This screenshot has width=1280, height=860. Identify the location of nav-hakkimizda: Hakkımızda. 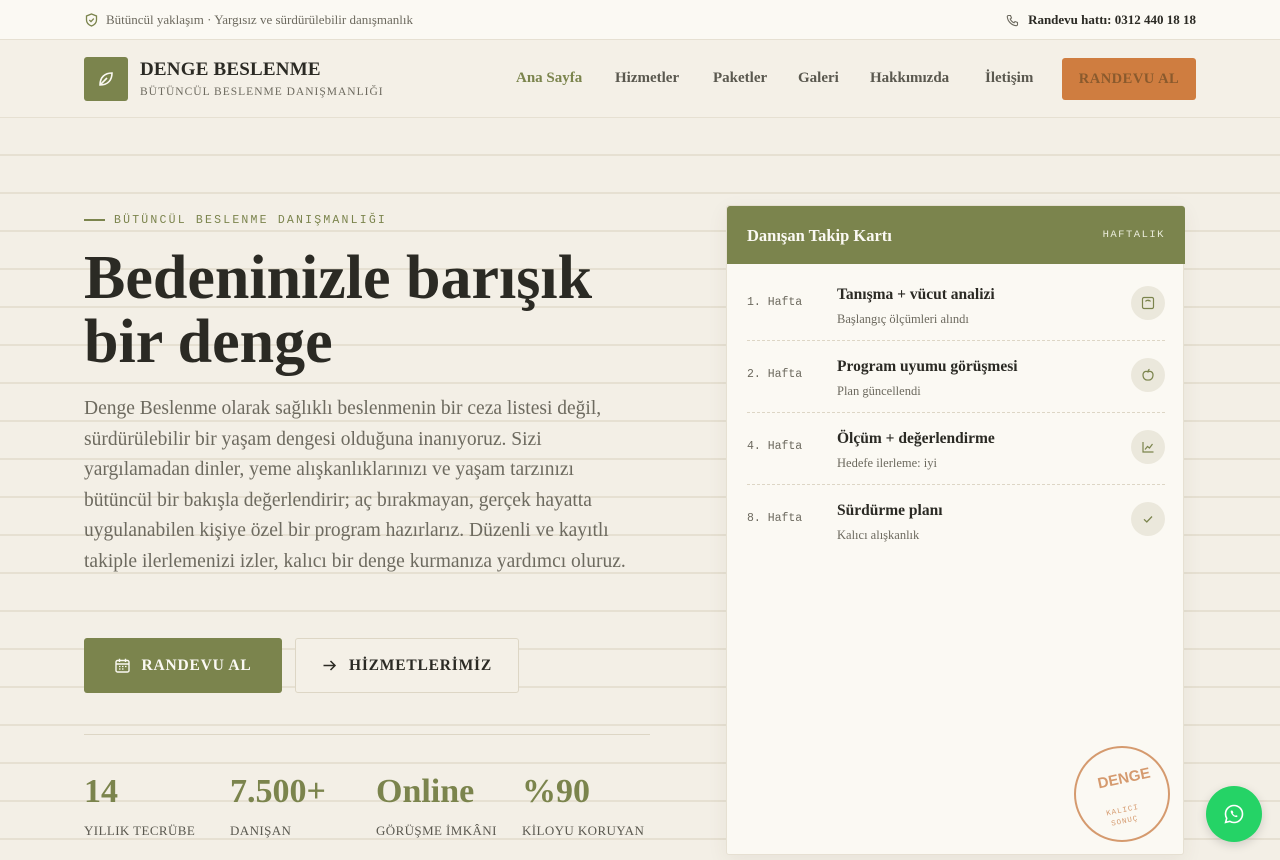
(909, 80).